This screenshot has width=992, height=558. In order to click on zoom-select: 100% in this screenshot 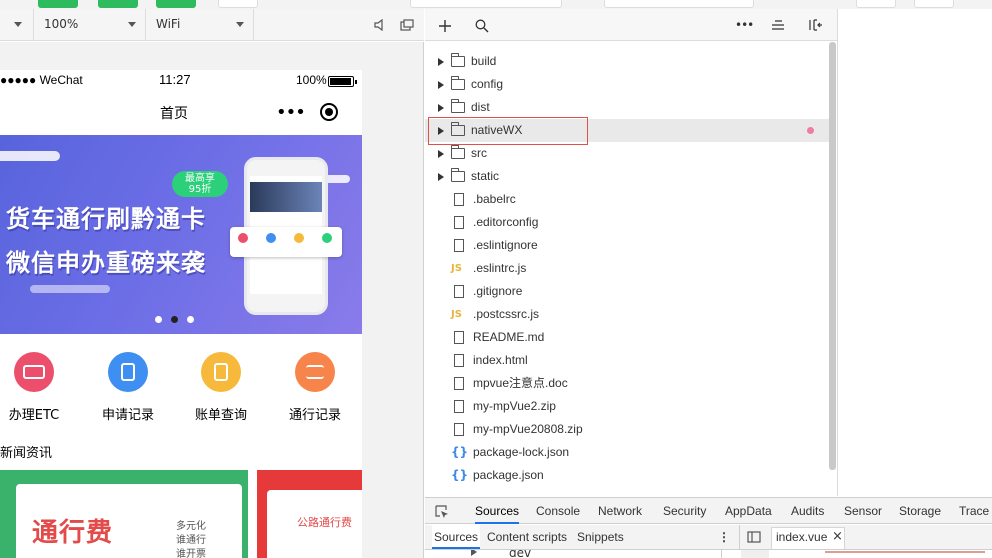, I will do `click(90, 24)`.